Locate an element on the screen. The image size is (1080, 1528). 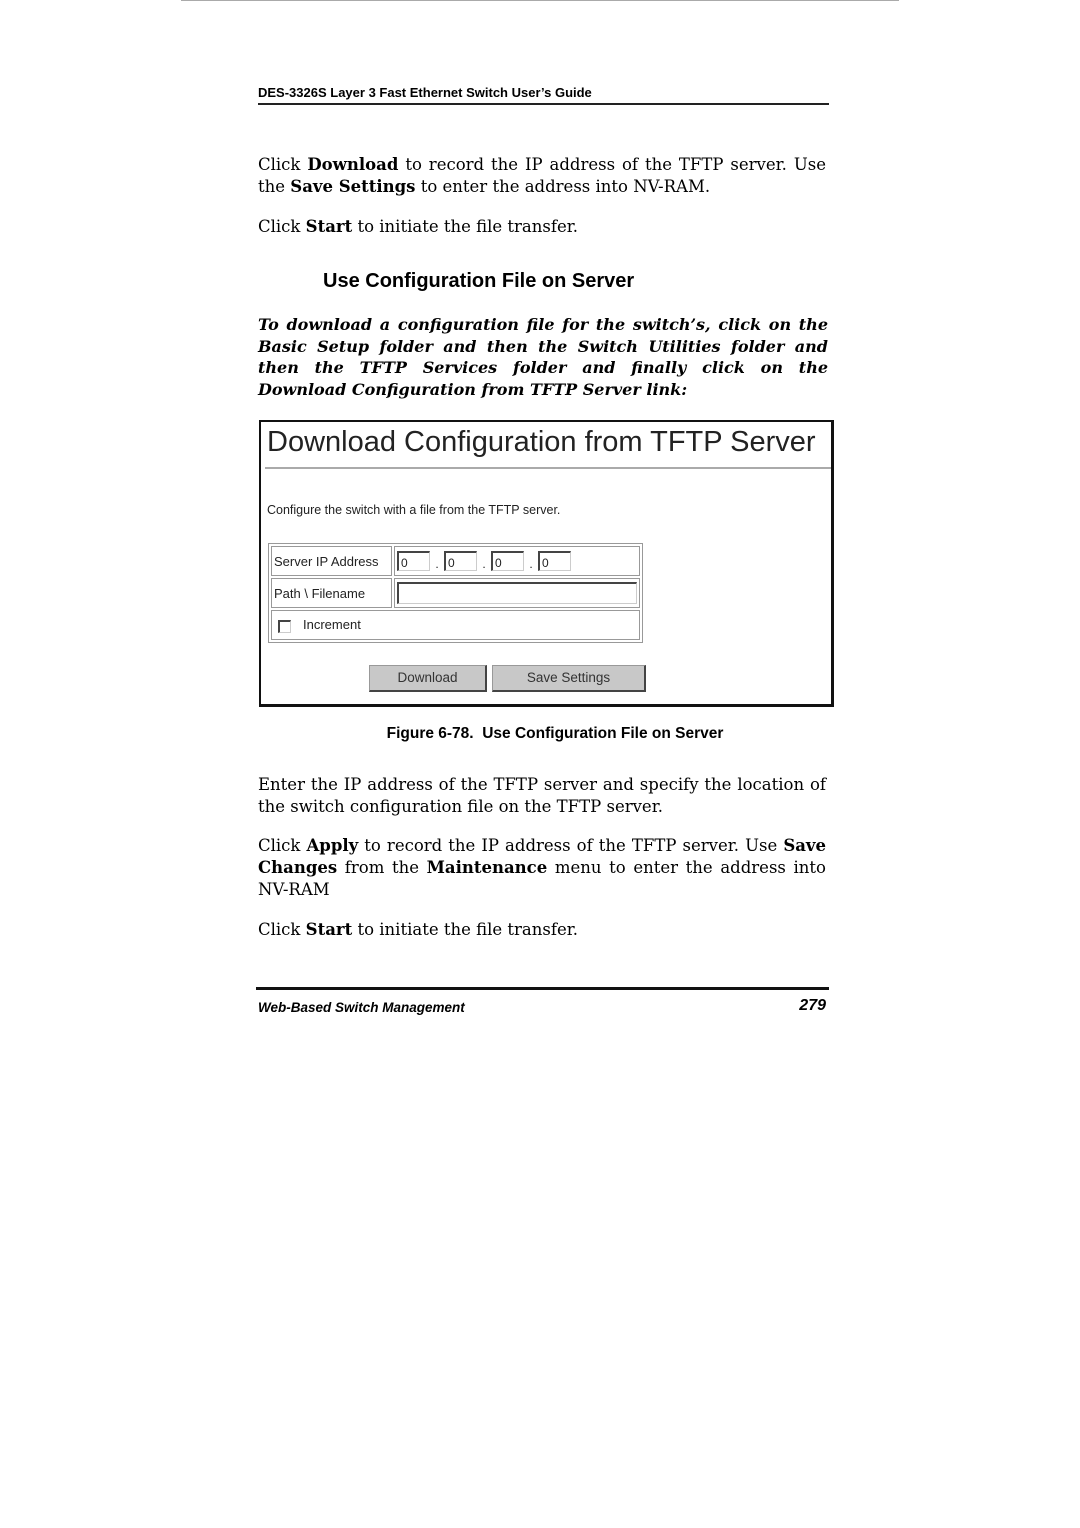
bold-term: Maintenance is located at coordinates (487, 867).